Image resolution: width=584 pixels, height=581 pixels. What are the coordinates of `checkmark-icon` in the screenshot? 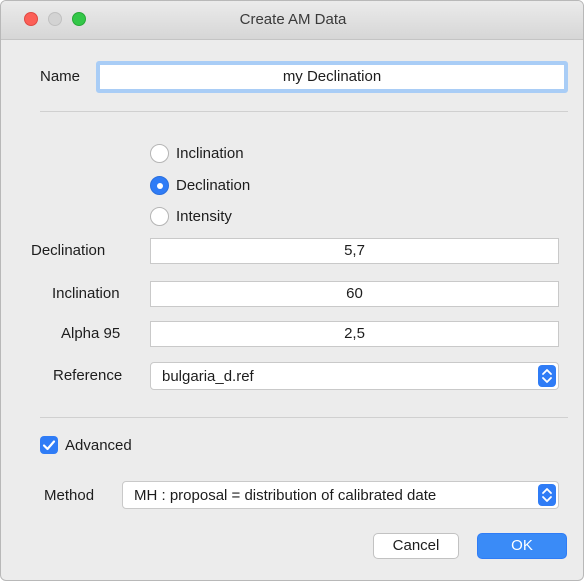 It's located at (49, 445).